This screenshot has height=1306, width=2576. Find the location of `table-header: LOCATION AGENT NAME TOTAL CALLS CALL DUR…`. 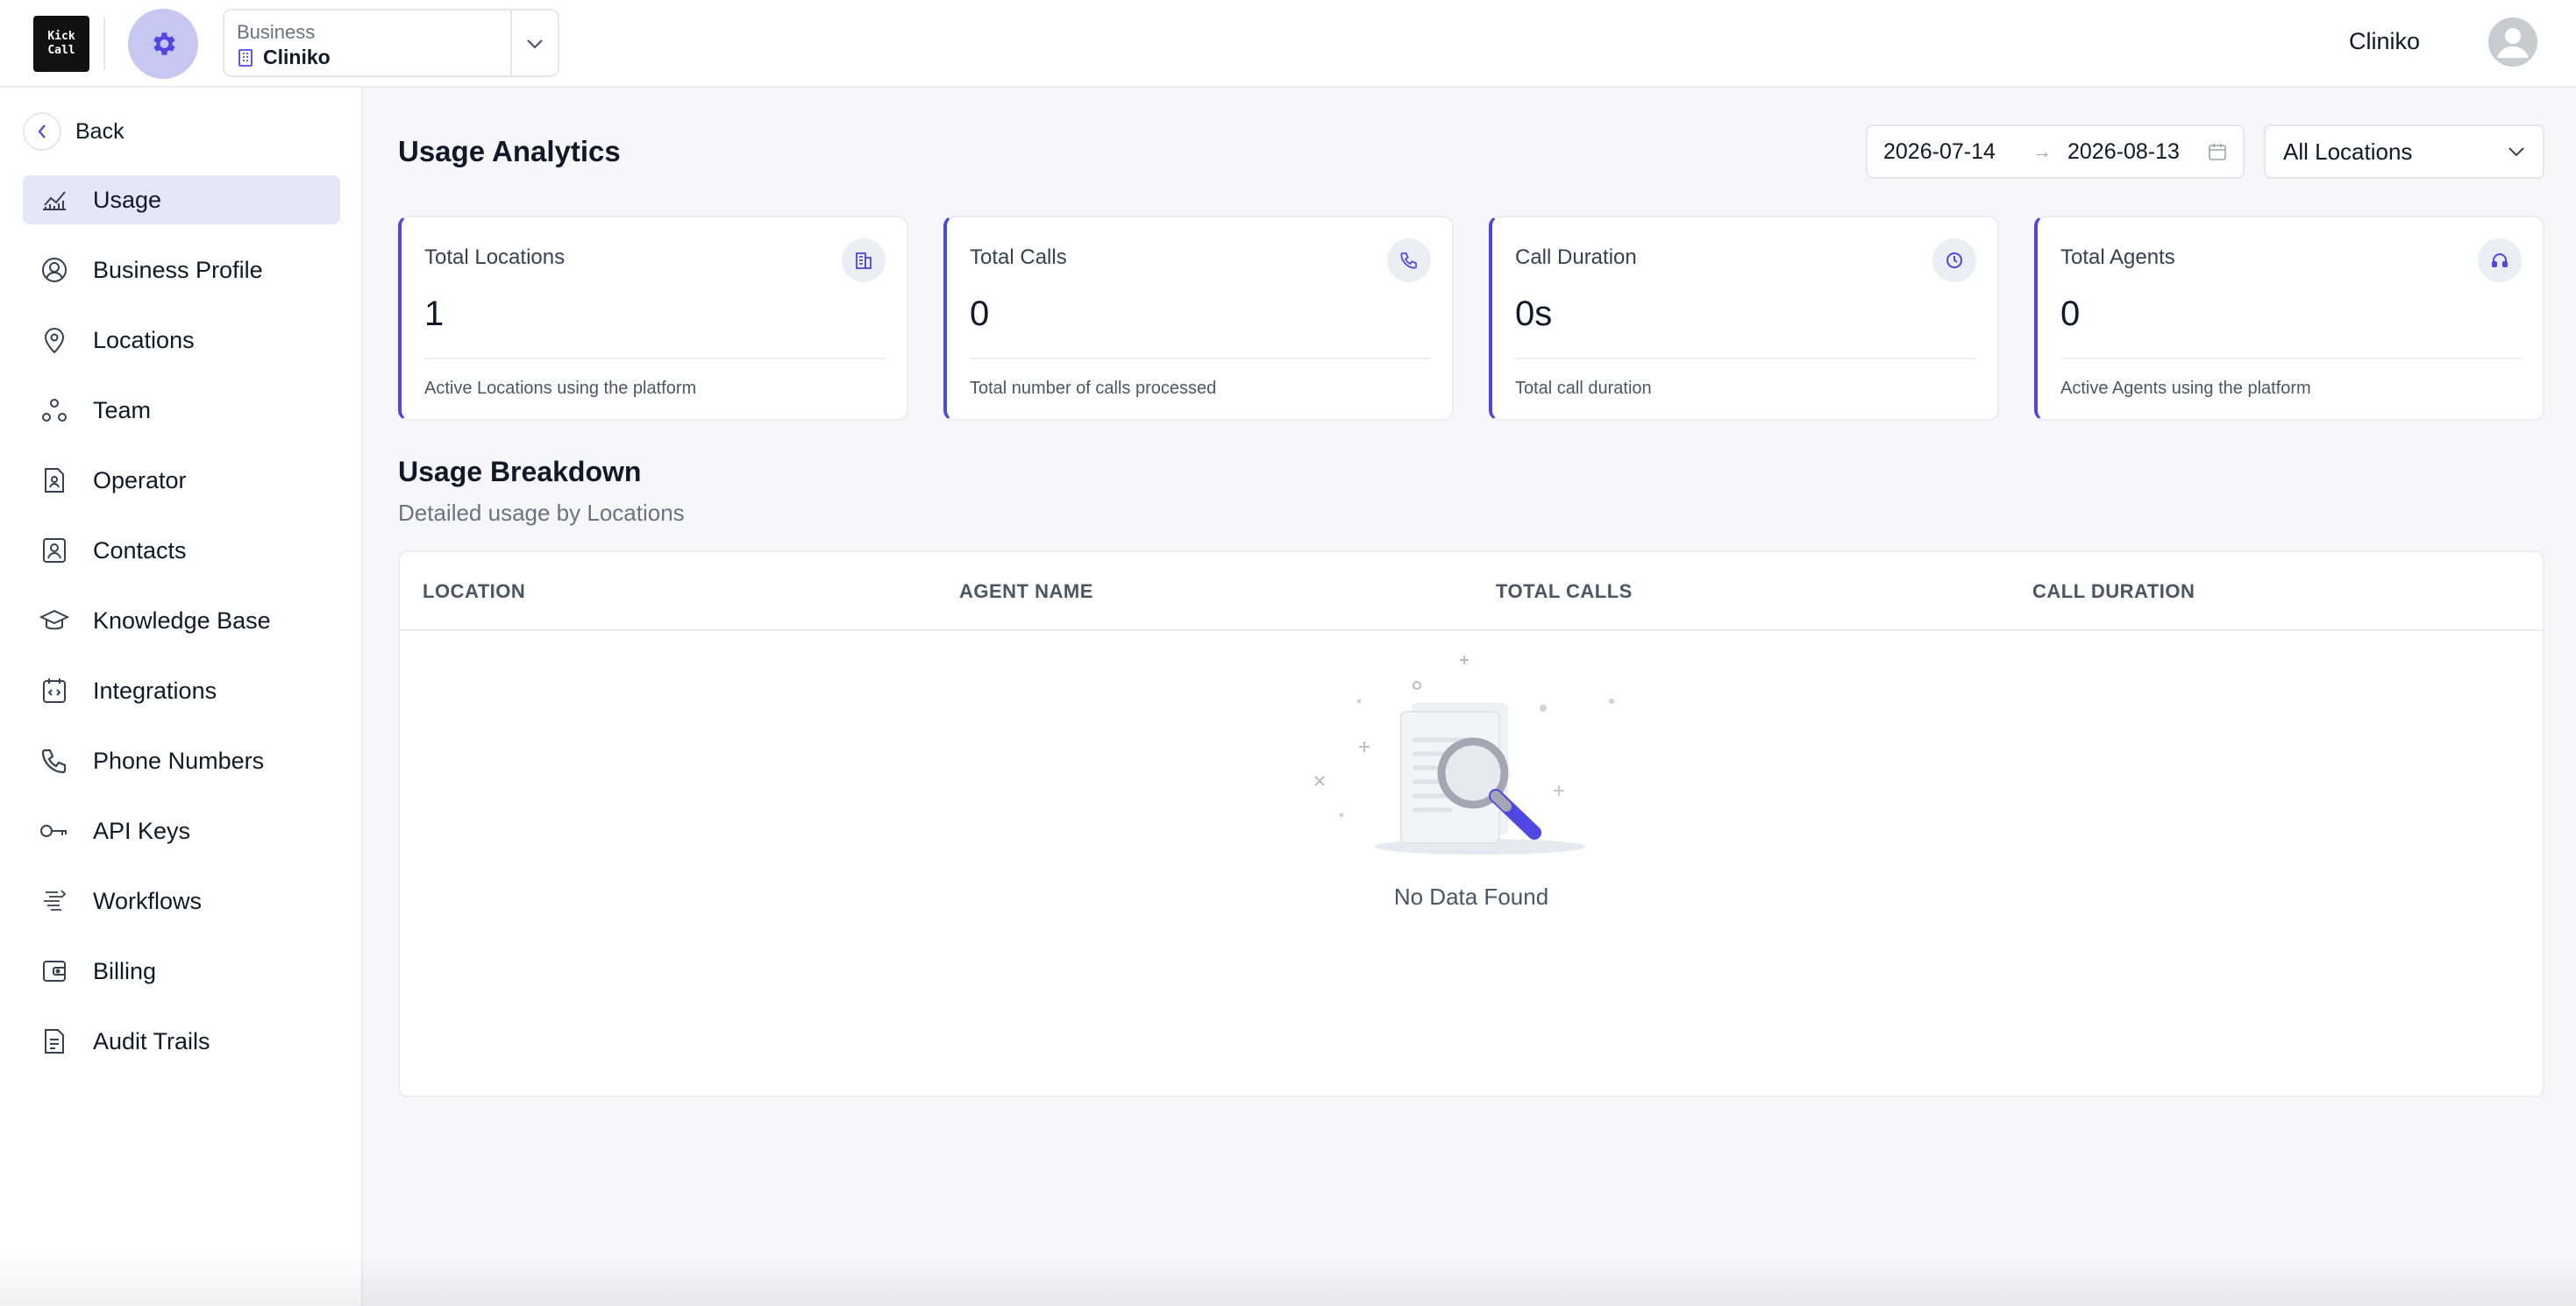

table-header: LOCATION AGENT NAME TOTAL CALLS CALL DUR… is located at coordinates (1471, 591).